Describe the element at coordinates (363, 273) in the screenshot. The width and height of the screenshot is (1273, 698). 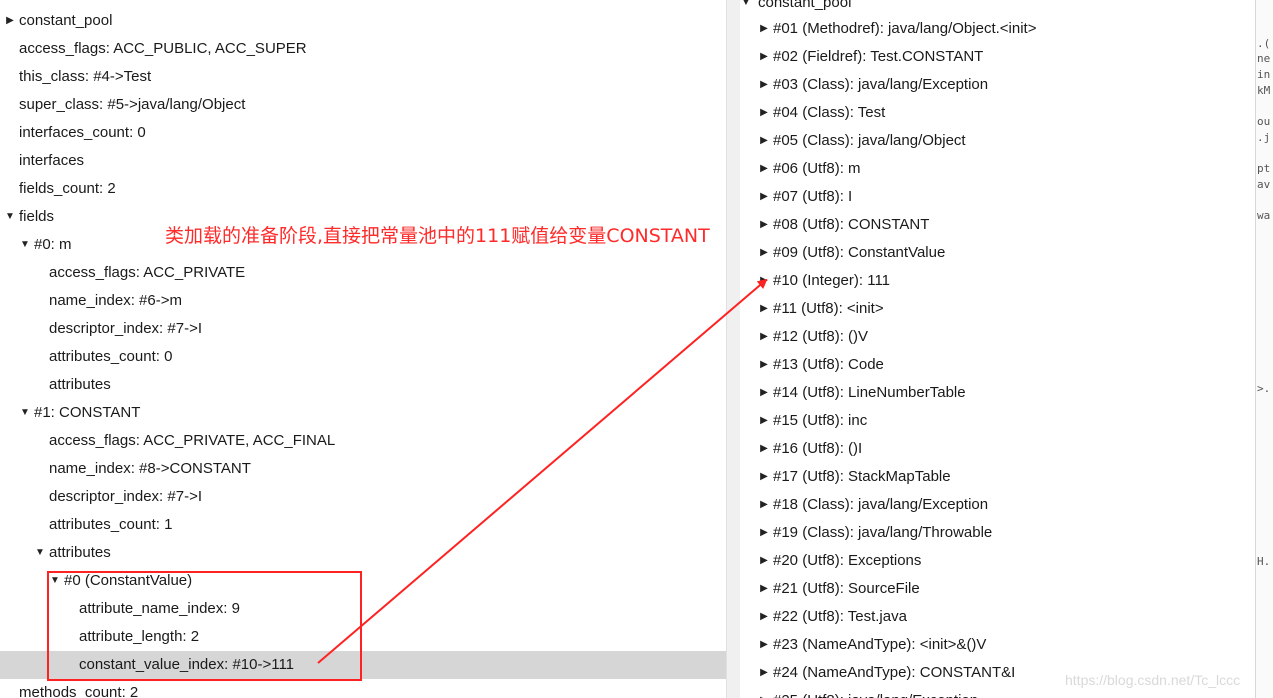
I see `left-tree-row: access_flags: ACC_PRIVATE` at that location.